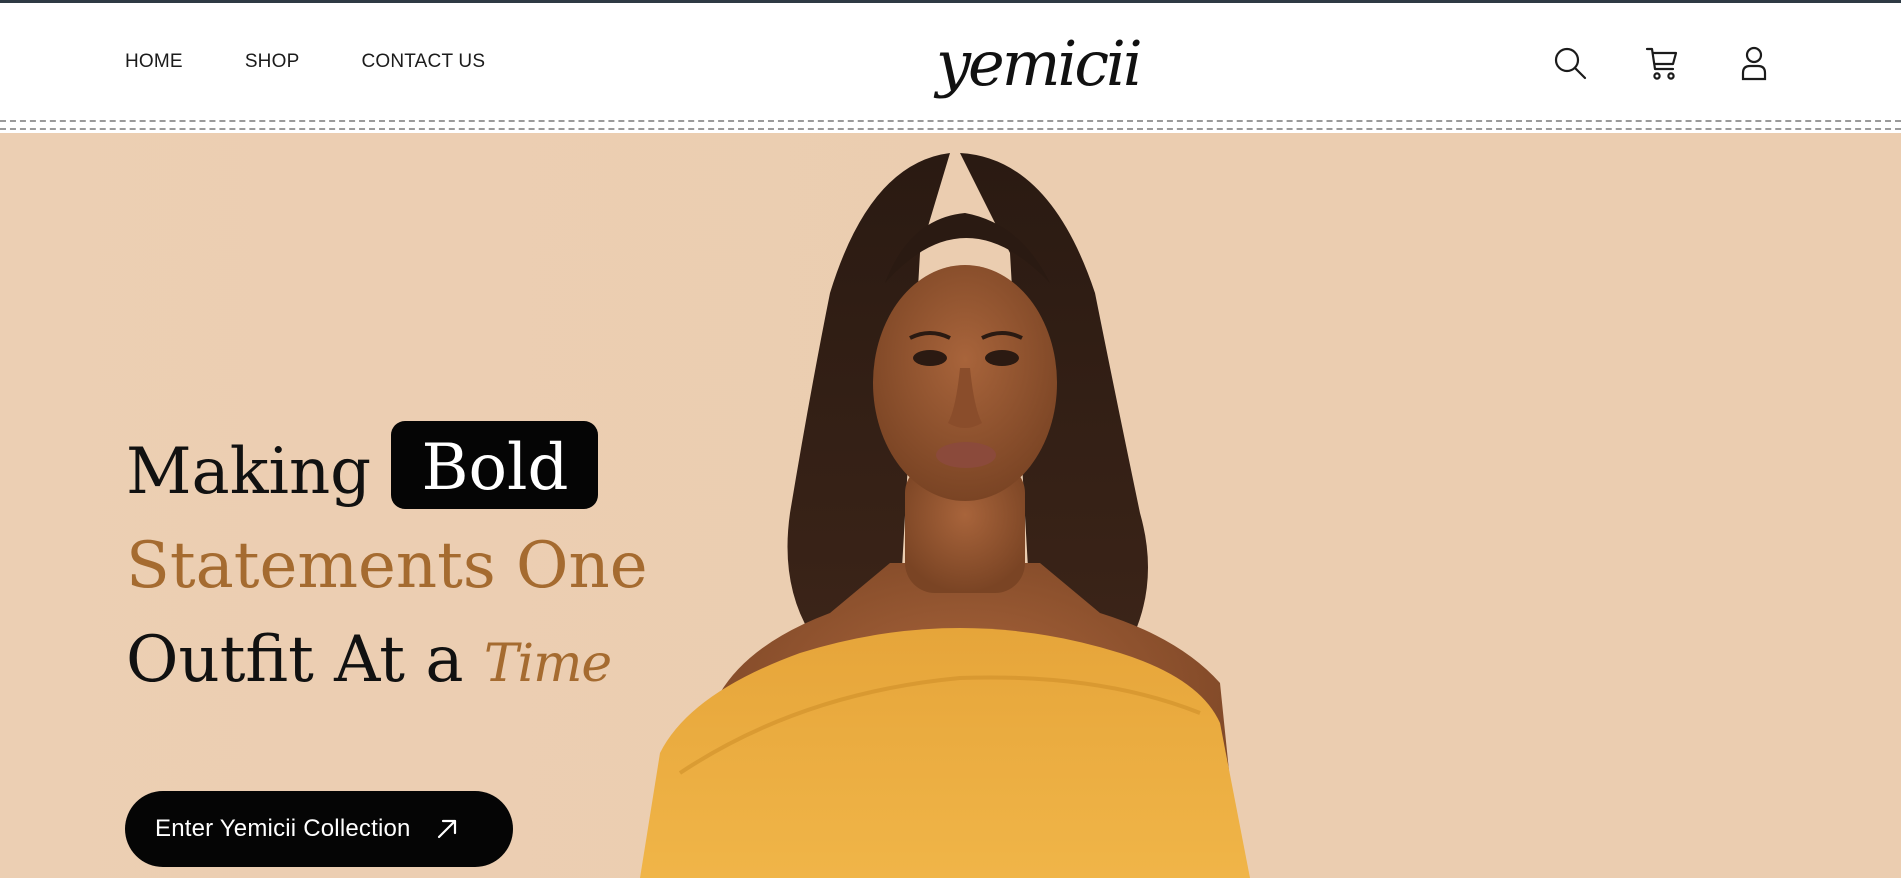 This screenshot has width=1901, height=878. Describe the element at coordinates (495, 465) in the screenshot. I see `headline-bold-chip: Bold` at that location.